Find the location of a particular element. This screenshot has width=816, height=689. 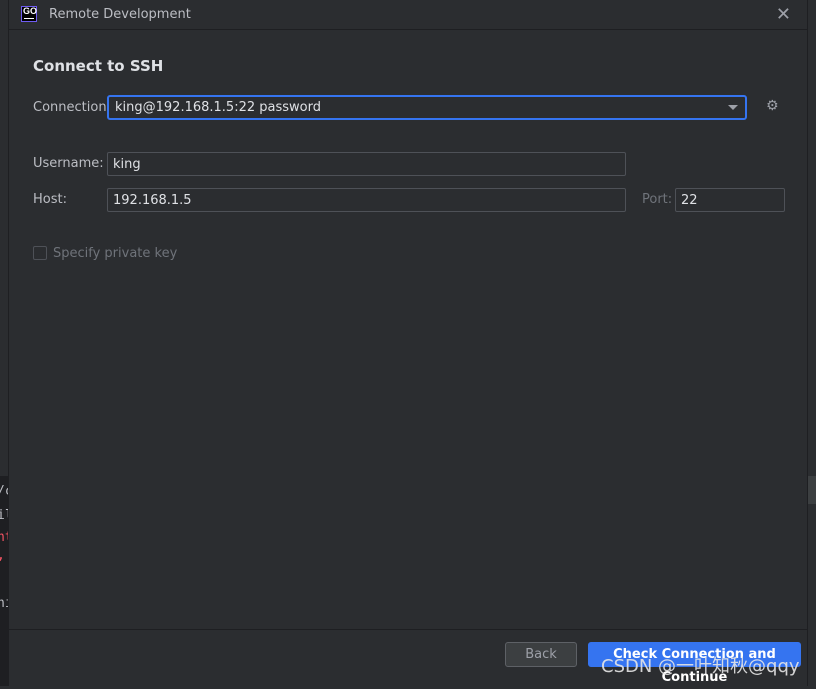

back-button: Back is located at coordinates (541, 654).